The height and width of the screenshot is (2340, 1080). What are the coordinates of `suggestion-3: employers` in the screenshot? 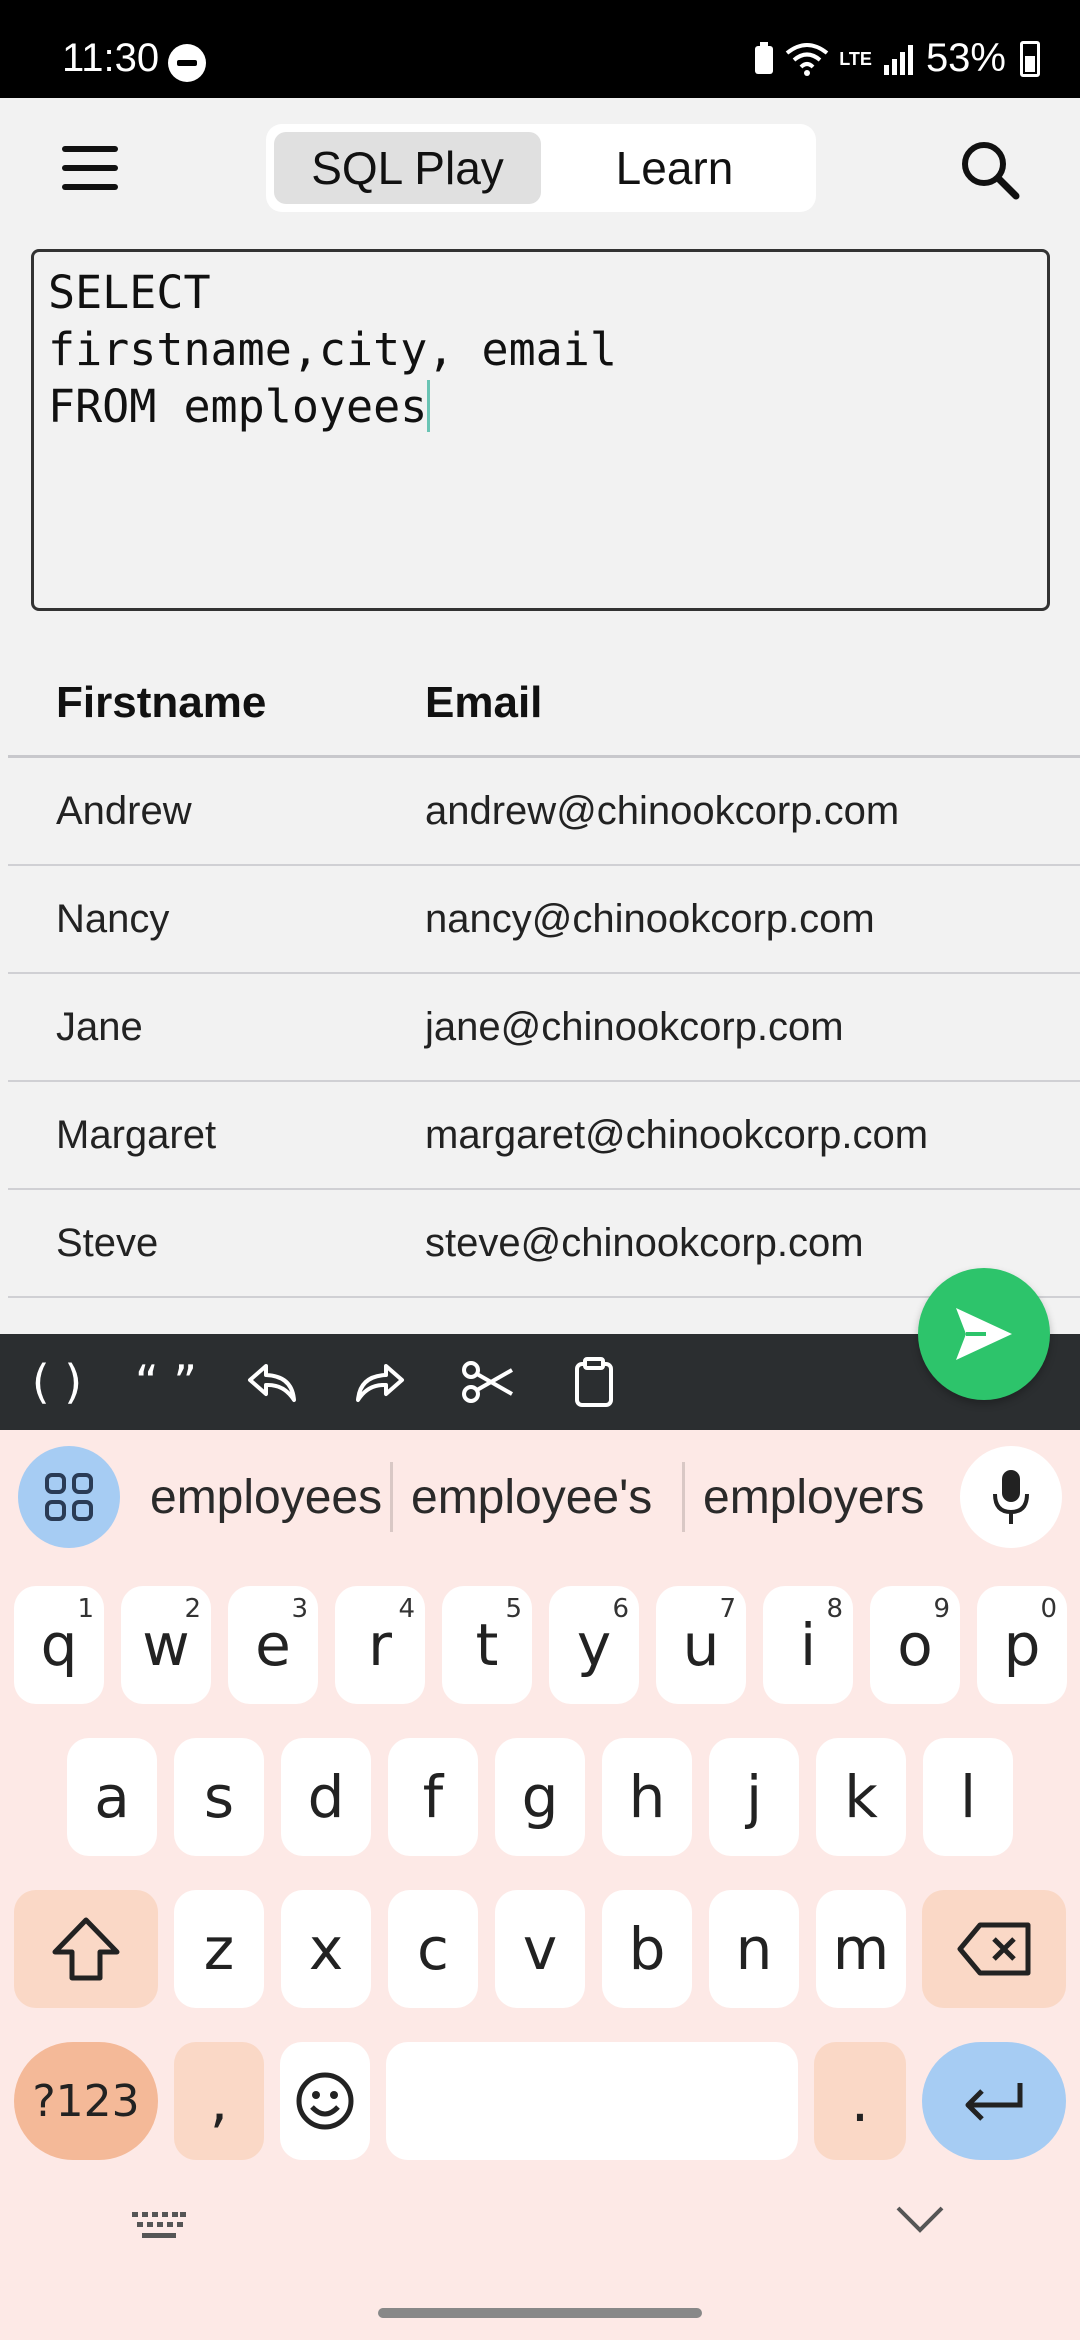 It's located at (813, 1497).